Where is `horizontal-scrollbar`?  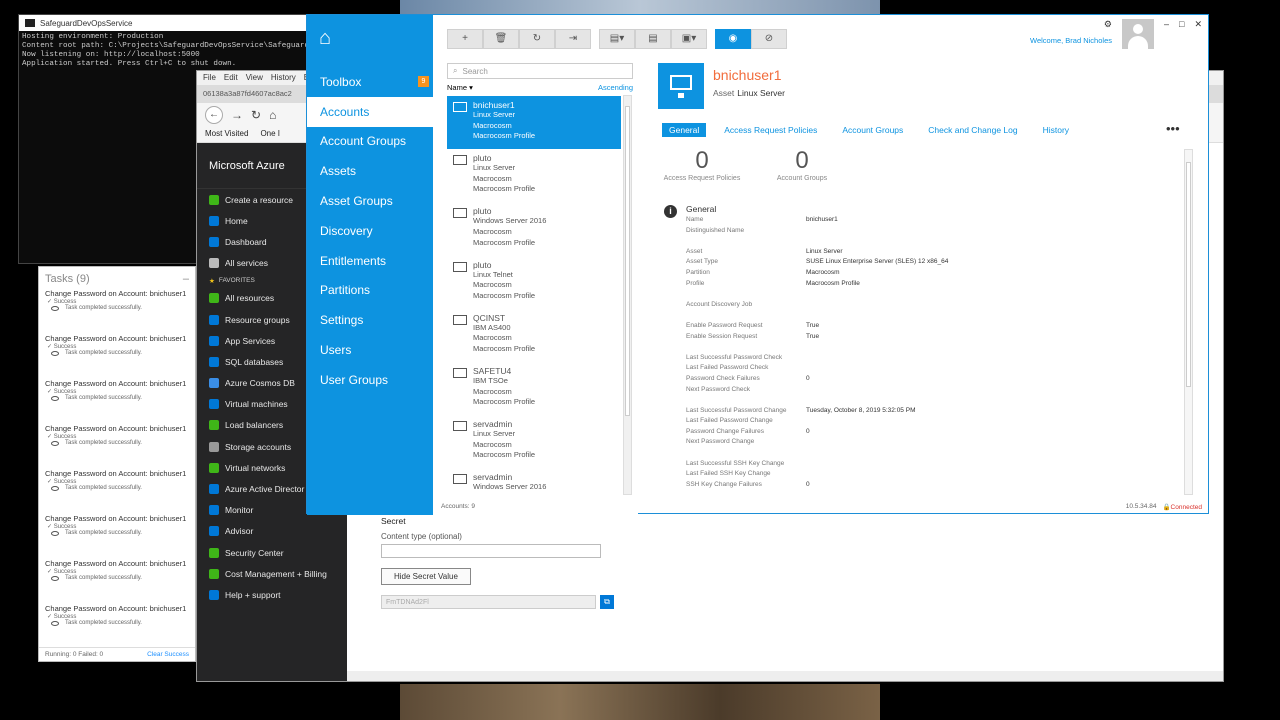 horizontal-scrollbar is located at coordinates (785, 676).